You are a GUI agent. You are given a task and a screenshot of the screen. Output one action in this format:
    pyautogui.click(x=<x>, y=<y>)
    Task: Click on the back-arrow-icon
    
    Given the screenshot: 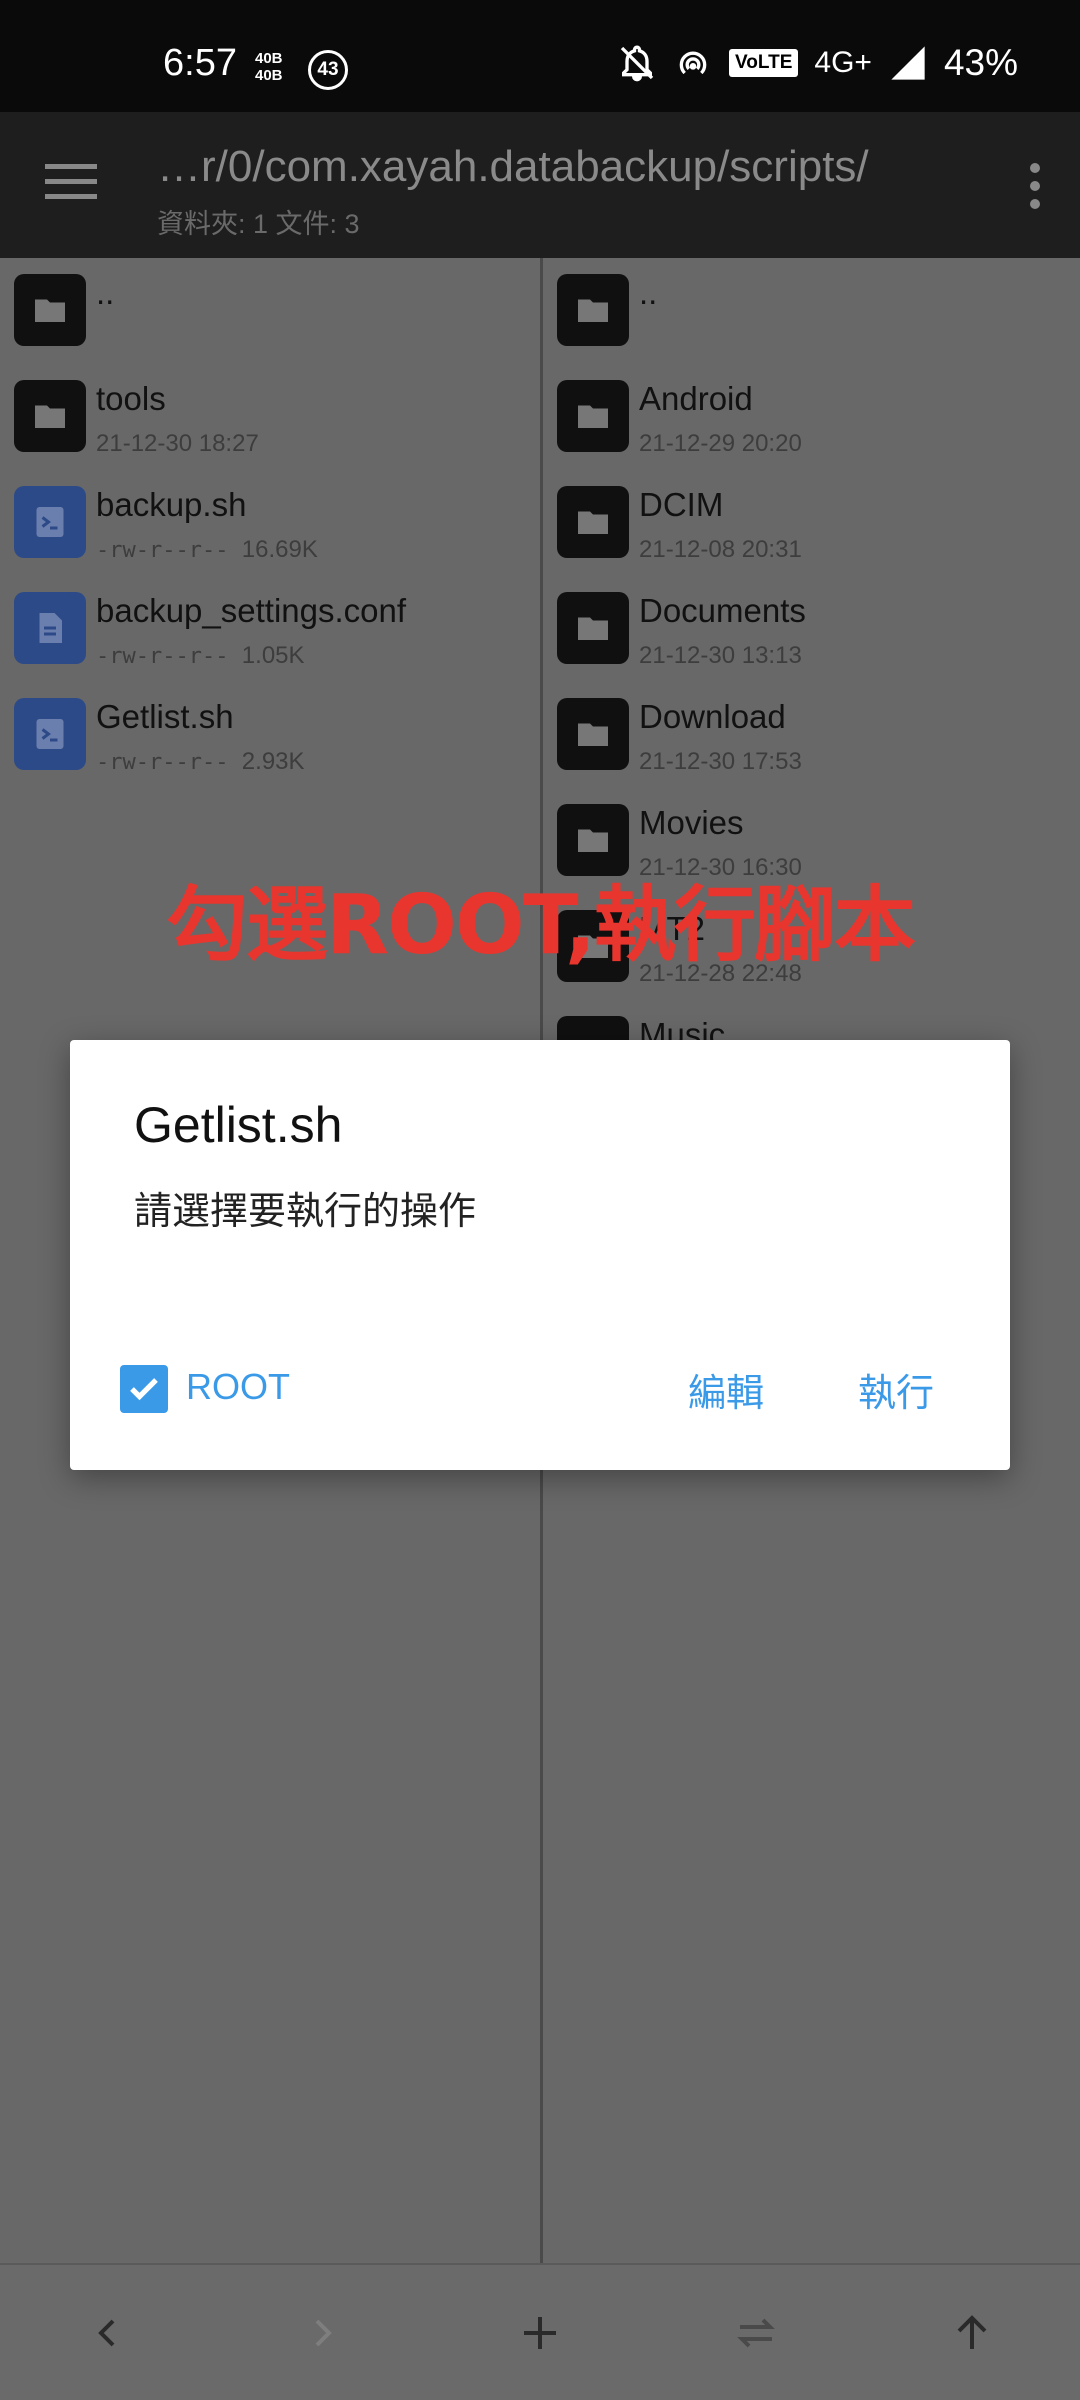 What is the action you would take?
    pyautogui.click(x=107, y=2333)
    